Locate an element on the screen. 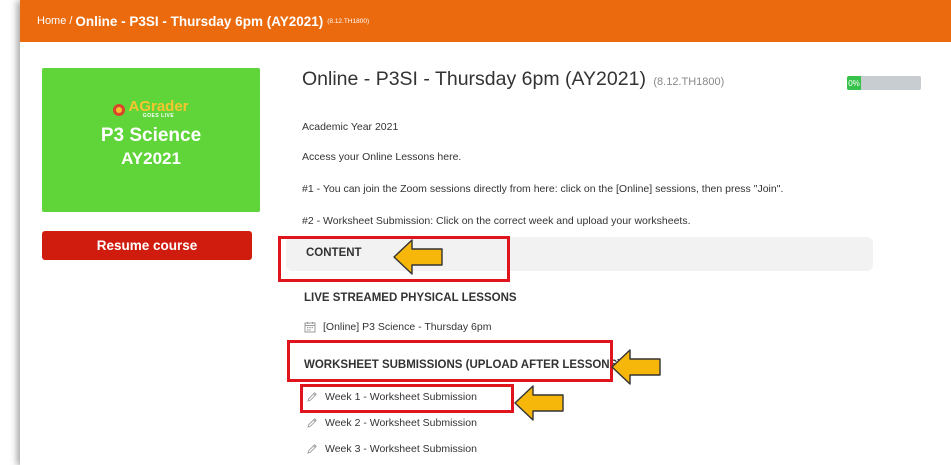 Image resolution: width=951 pixels, height=465 pixels. activity-week-2: Week 2 - Worksheet Submission is located at coordinates (391, 423).